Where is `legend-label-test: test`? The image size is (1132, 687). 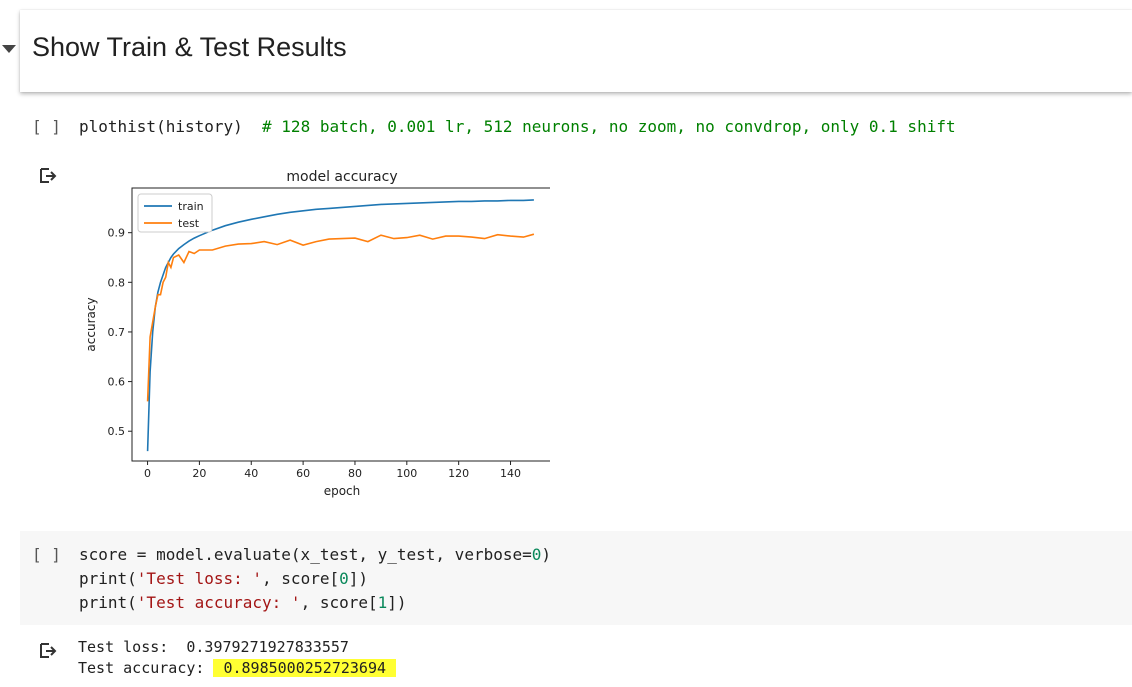
legend-label-test: test is located at coordinates (189, 223).